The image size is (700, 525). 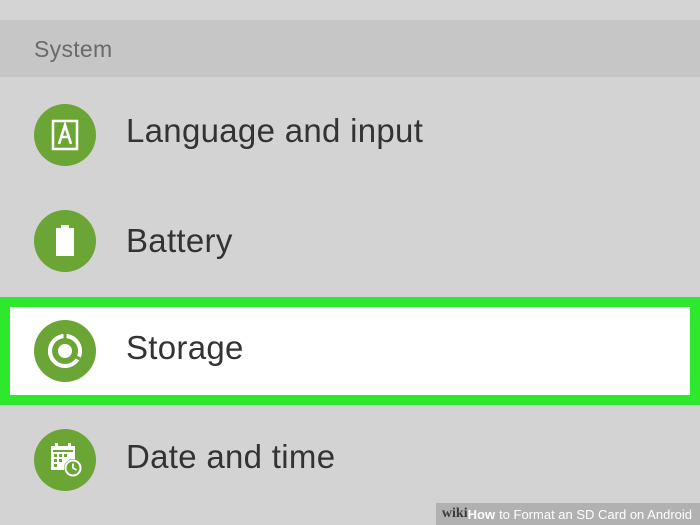 What do you see at coordinates (65, 460) in the screenshot?
I see `calendar-clock-icon` at bounding box center [65, 460].